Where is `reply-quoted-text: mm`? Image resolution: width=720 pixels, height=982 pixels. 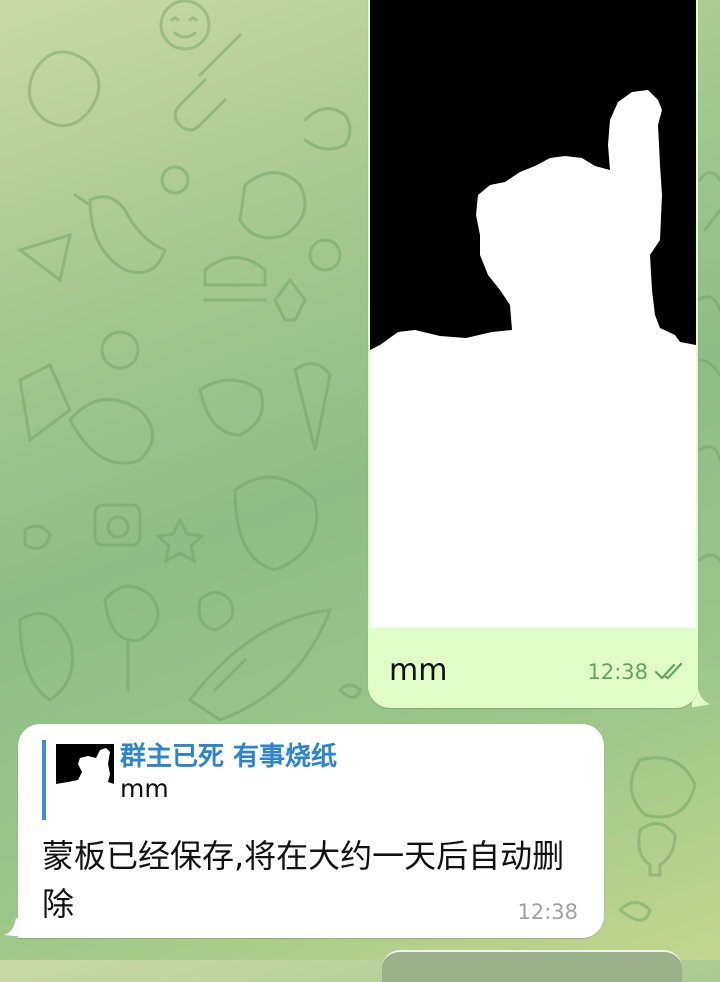
reply-quoted-text: mm is located at coordinates (144, 788).